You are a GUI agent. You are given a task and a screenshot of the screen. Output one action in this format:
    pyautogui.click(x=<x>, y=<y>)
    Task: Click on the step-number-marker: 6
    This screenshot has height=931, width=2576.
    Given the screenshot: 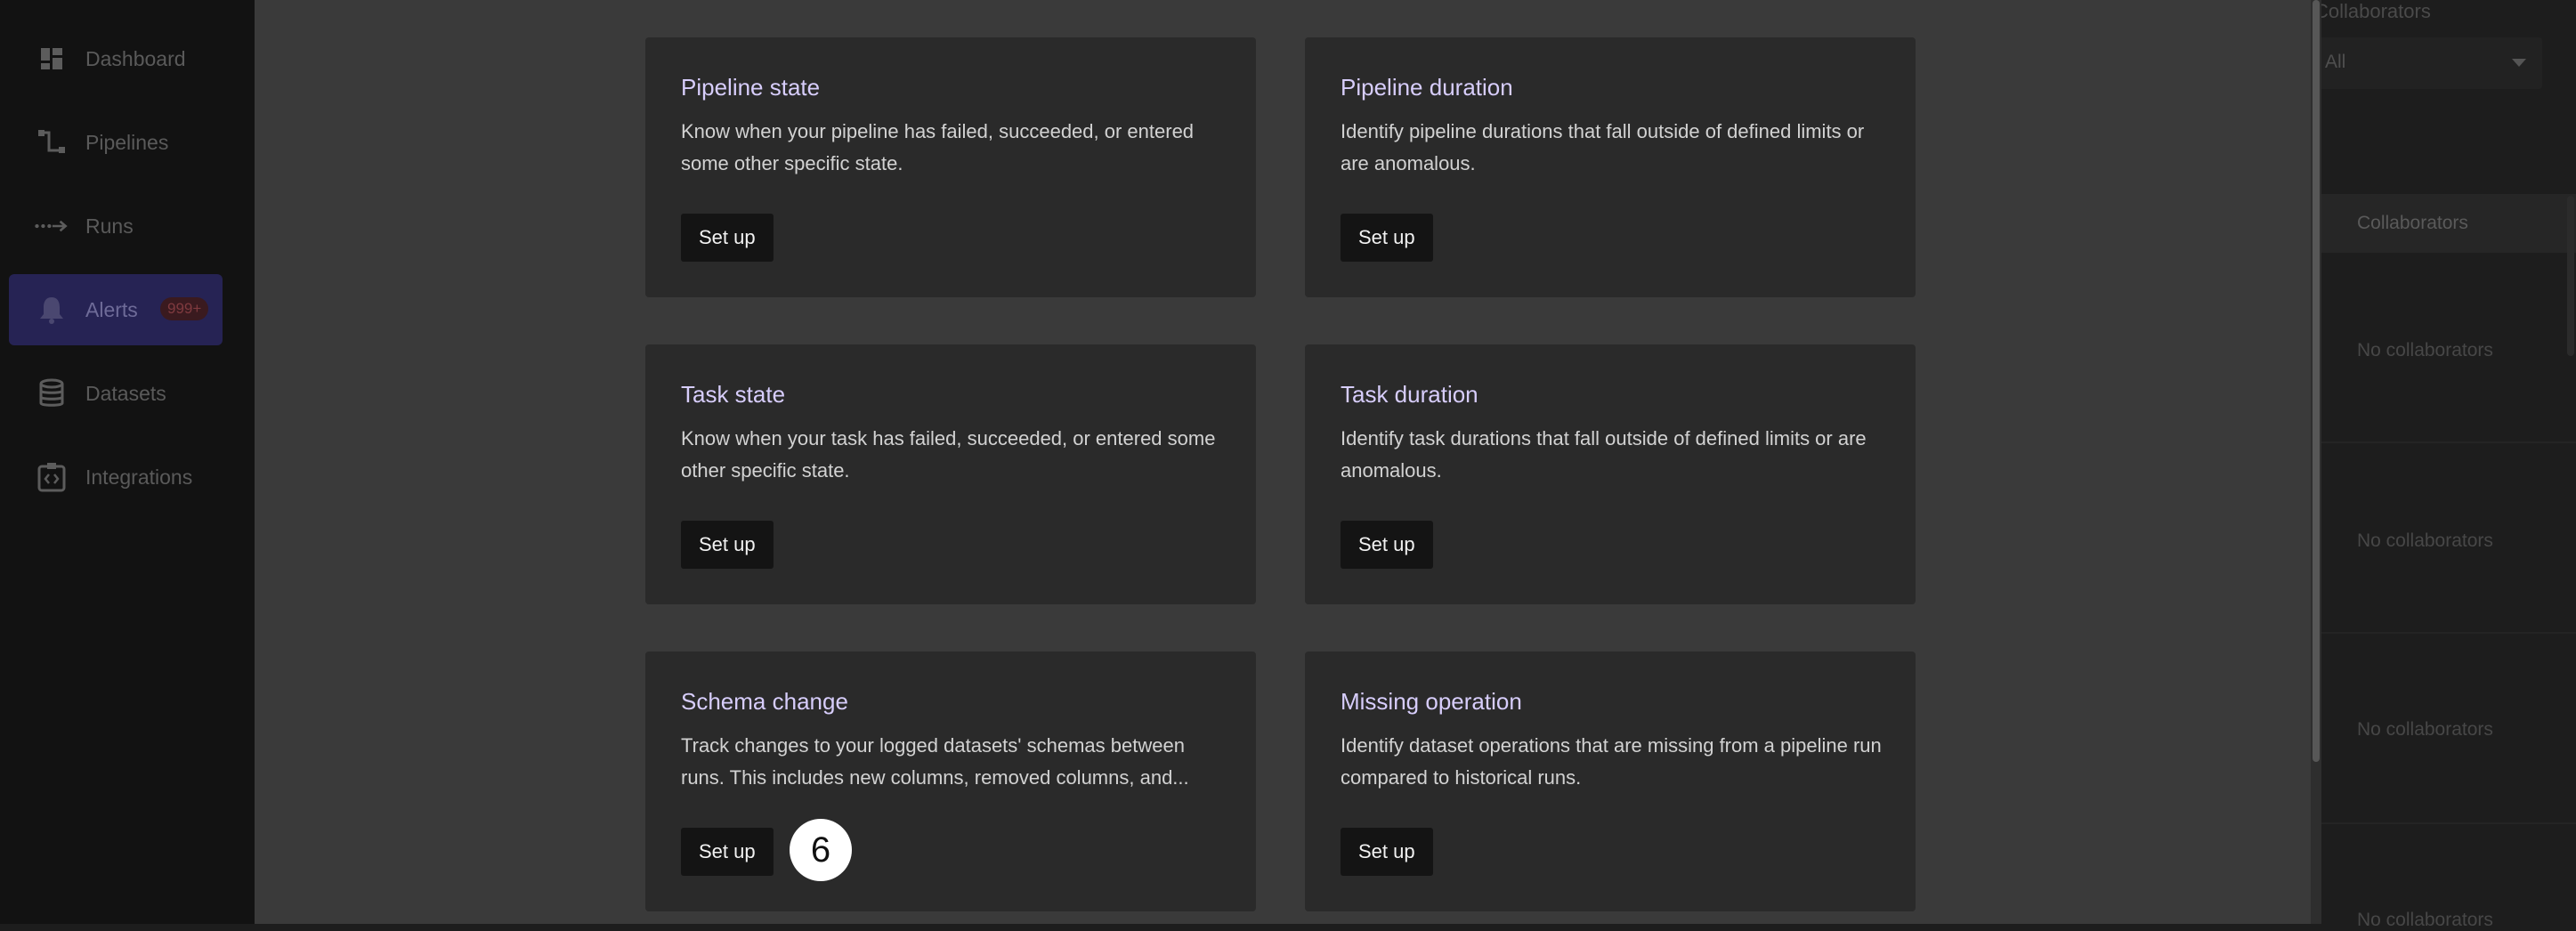 What is the action you would take?
    pyautogui.click(x=821, y=850)
    